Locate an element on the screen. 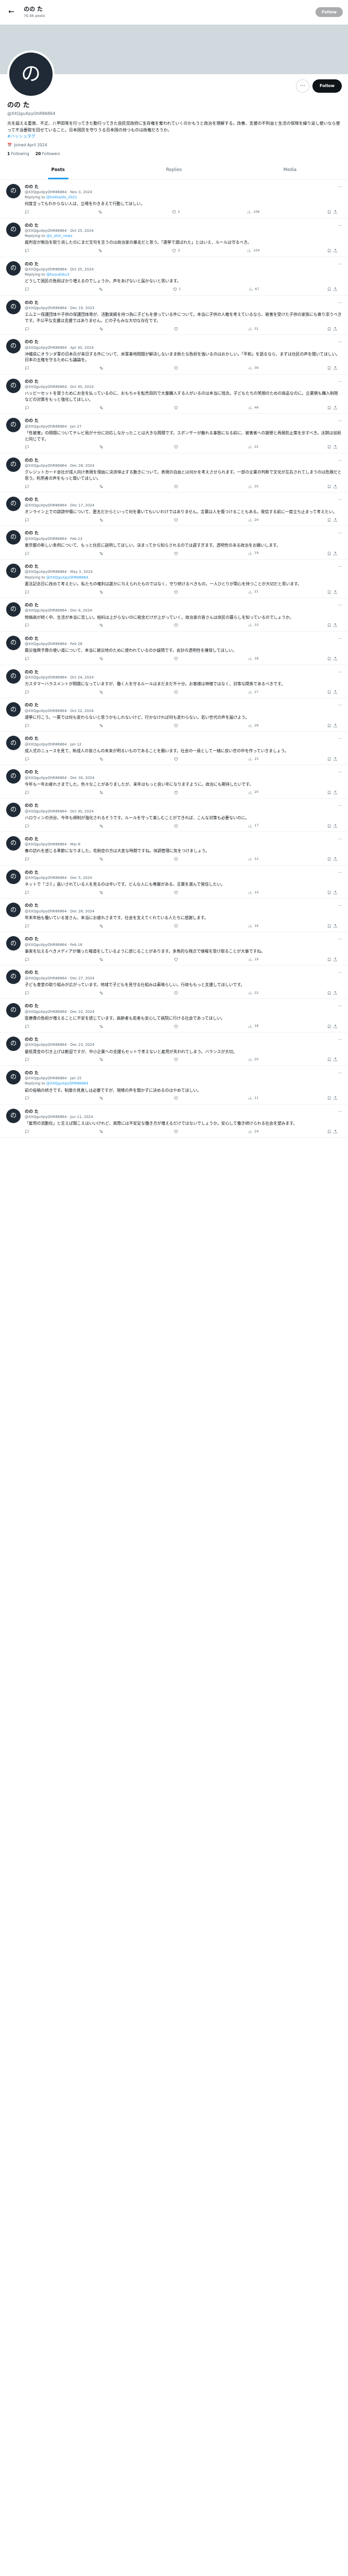 This screenshot has width=348, height=2576. views-button: 27 is located at coordinates (253, 692).